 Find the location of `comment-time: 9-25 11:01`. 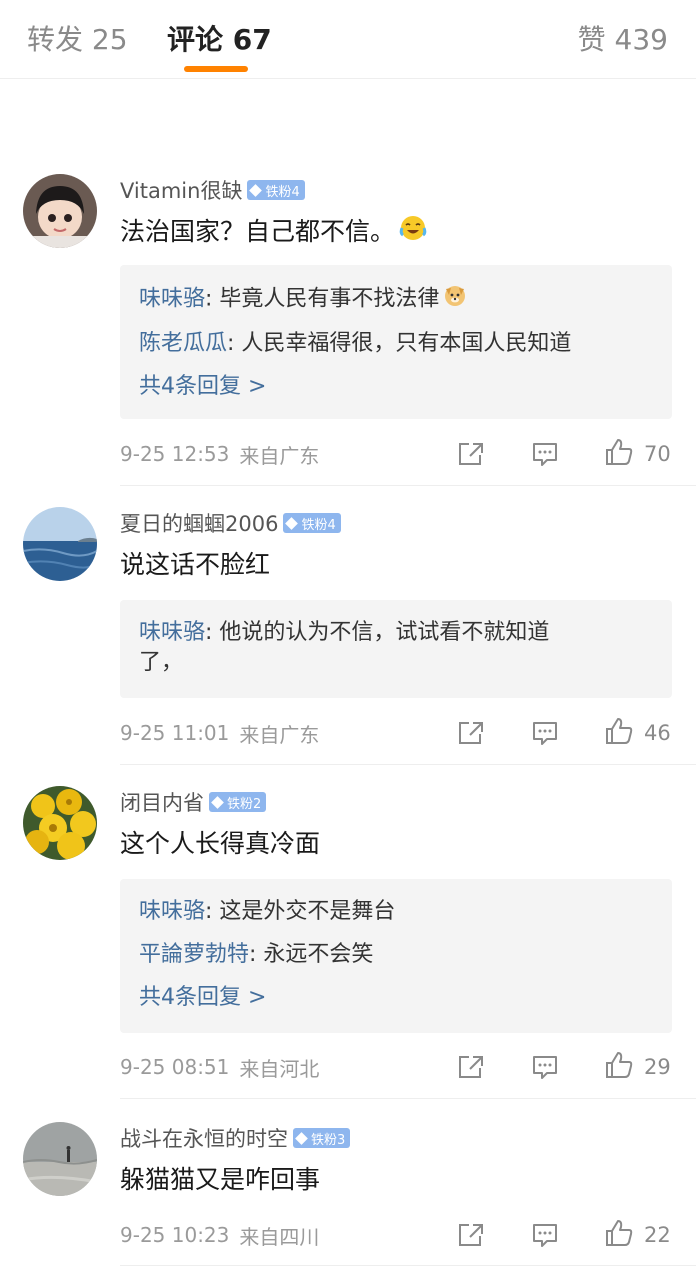

comment-time: 9-25 11:01 is located at coordinates (175, 733).